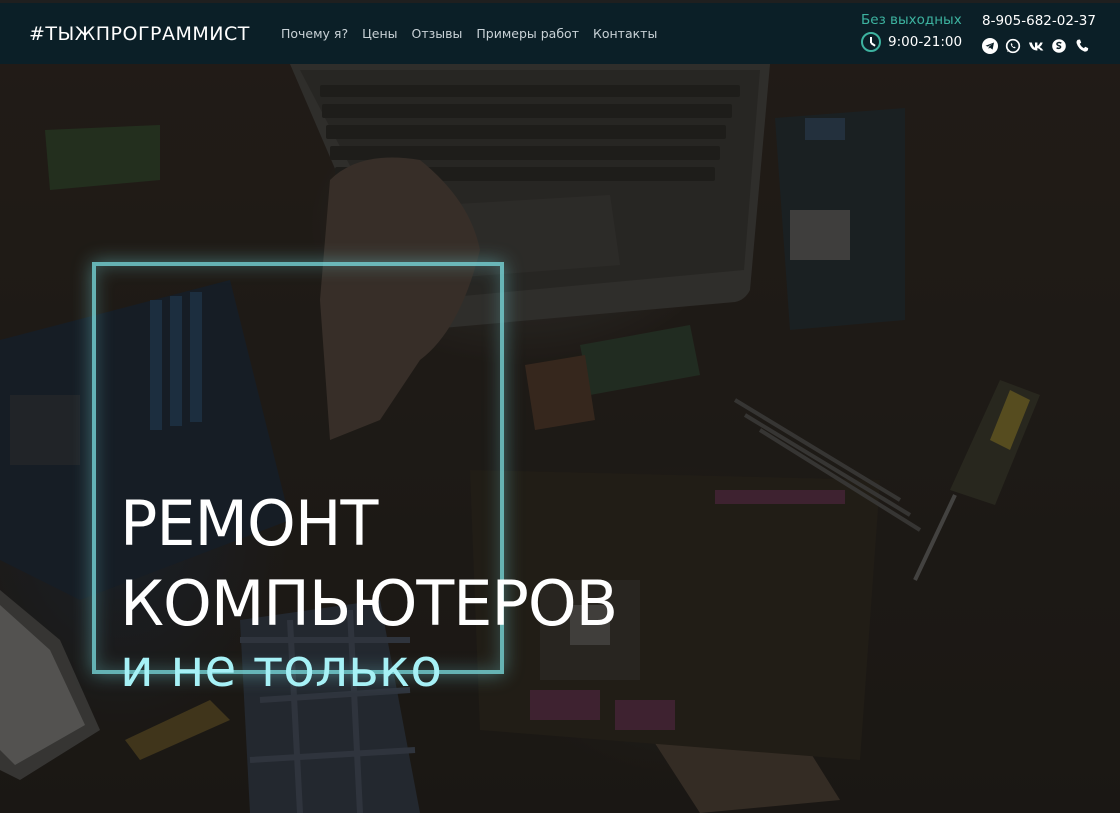  What do you see at coordinates (1039, 21) in the screenshot?
I see `phone-number: 8-905-682-02-37` at bounding box center [1039, 21].